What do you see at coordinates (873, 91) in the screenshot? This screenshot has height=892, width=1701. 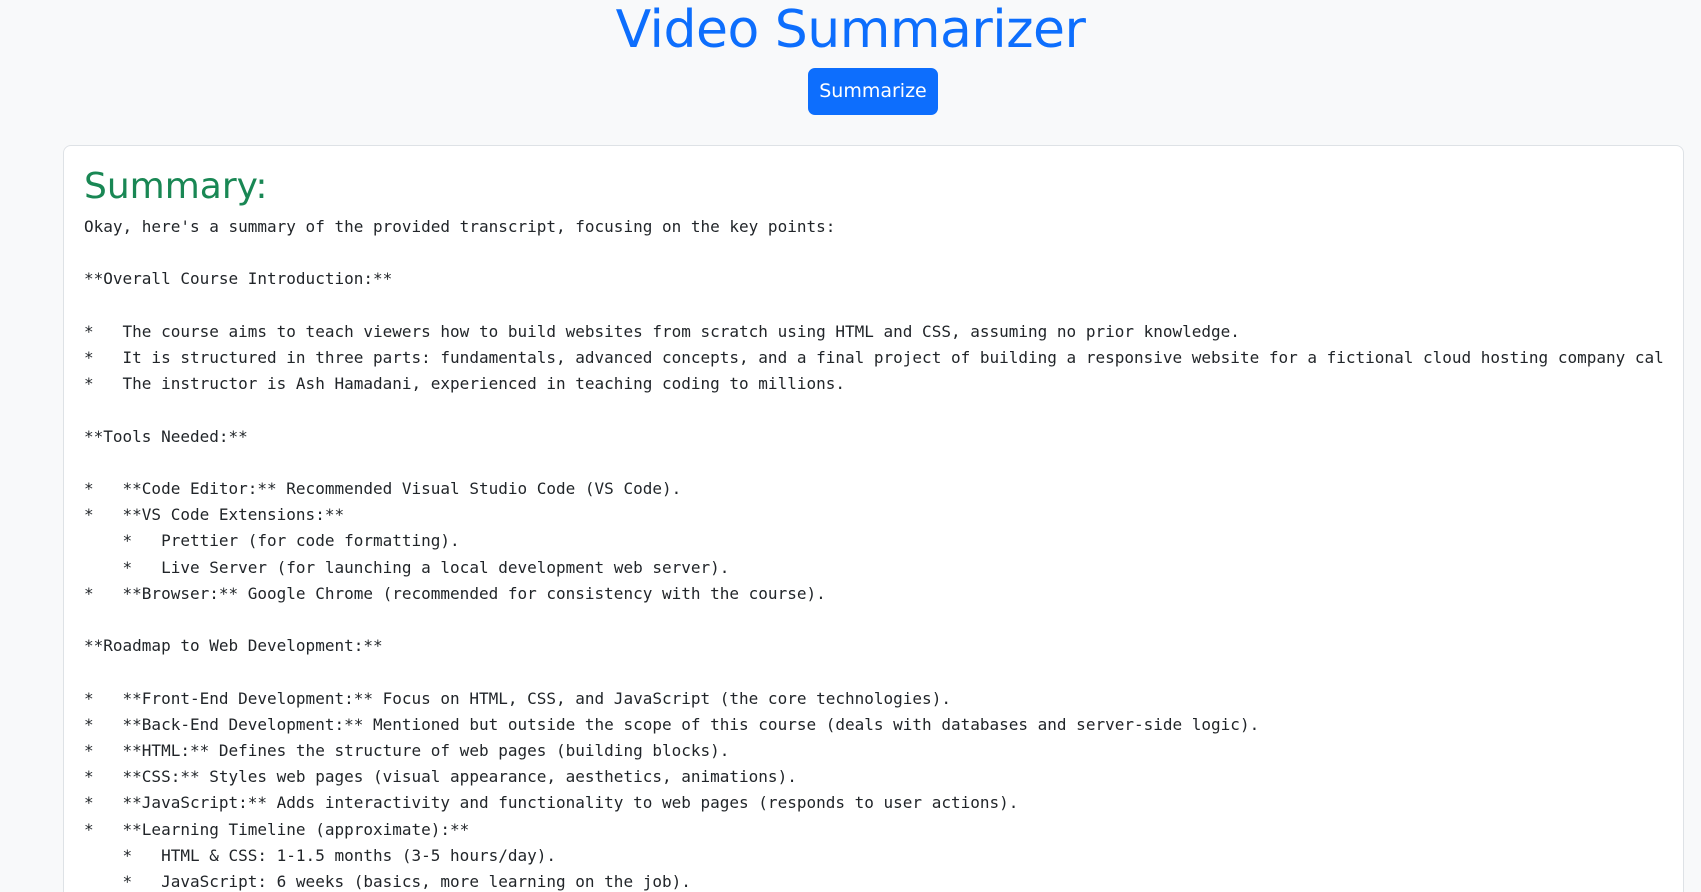 I see `summarize-button: Summarize` at bounding box center [873, 91].